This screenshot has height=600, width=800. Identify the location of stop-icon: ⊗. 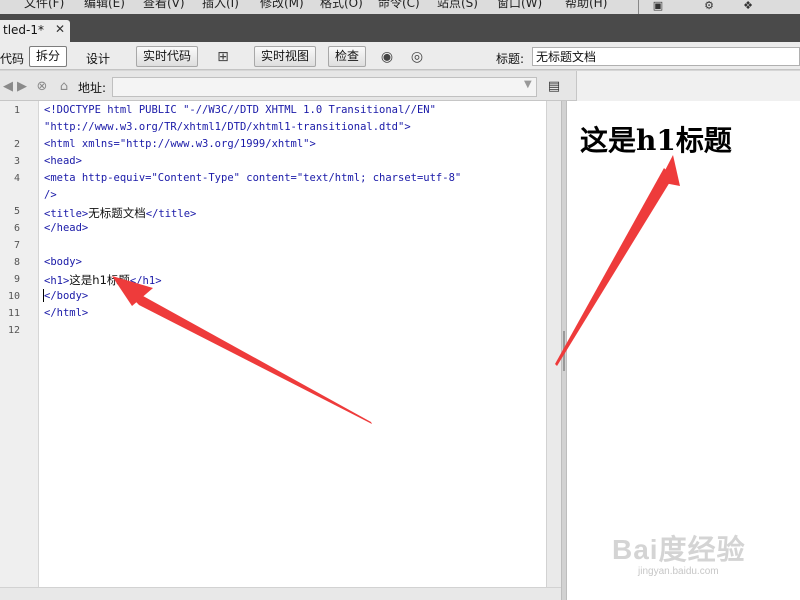
(42, 87).